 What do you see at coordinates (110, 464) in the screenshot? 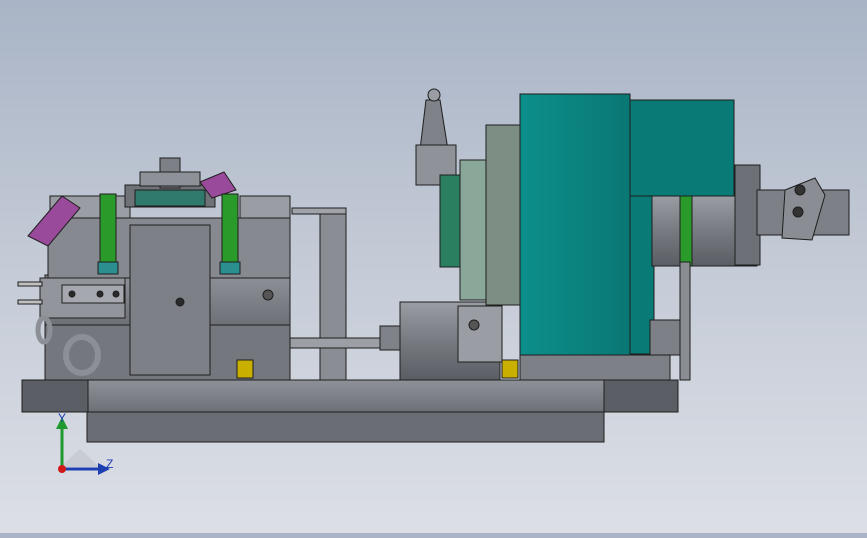
I see `z-axis-label: Z` at bounding box center [110, 464].